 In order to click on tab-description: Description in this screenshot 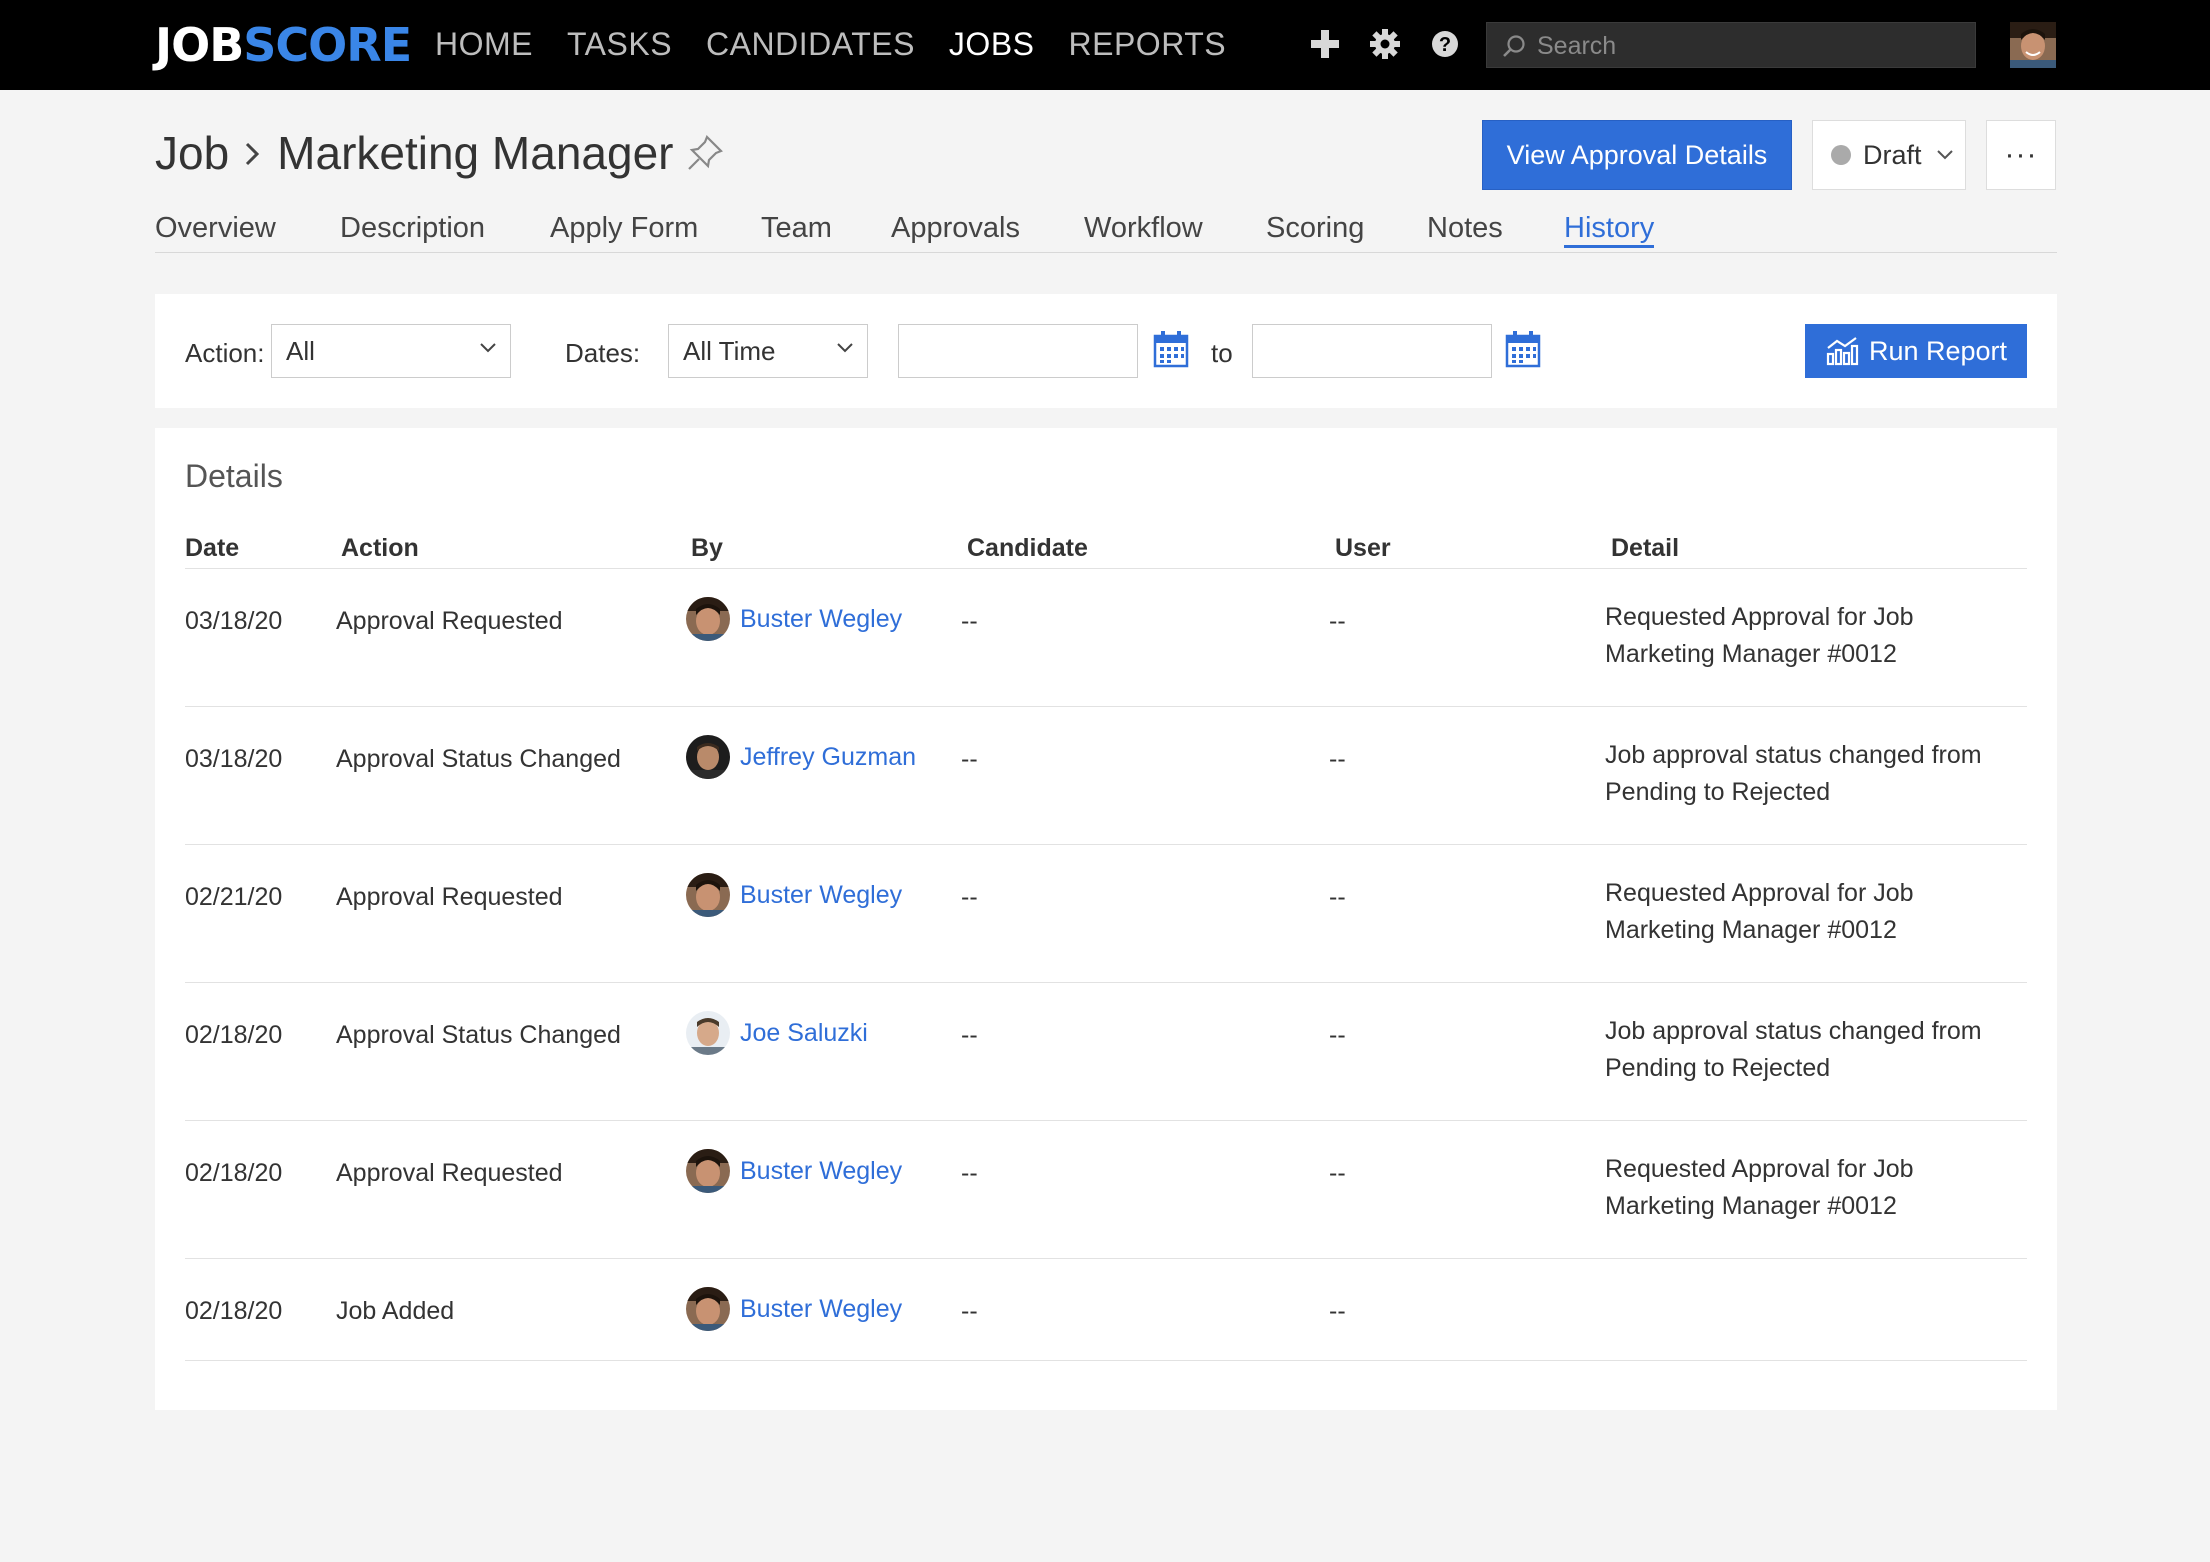, I will do `click(412, 228)`.